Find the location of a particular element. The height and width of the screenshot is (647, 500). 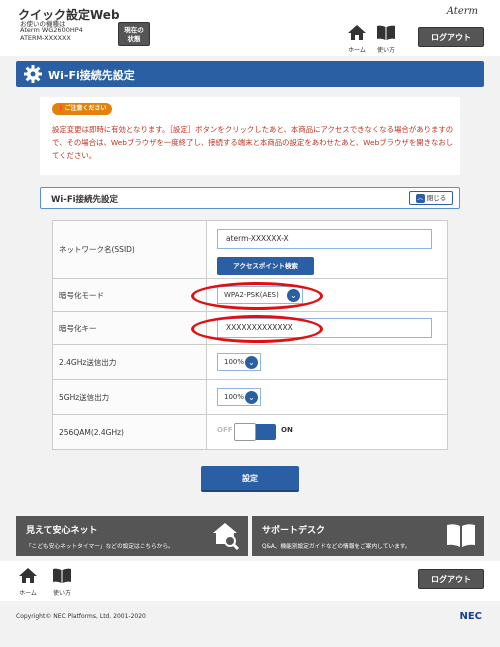

qam-on-label: ON is located at coordinates (287, 430).